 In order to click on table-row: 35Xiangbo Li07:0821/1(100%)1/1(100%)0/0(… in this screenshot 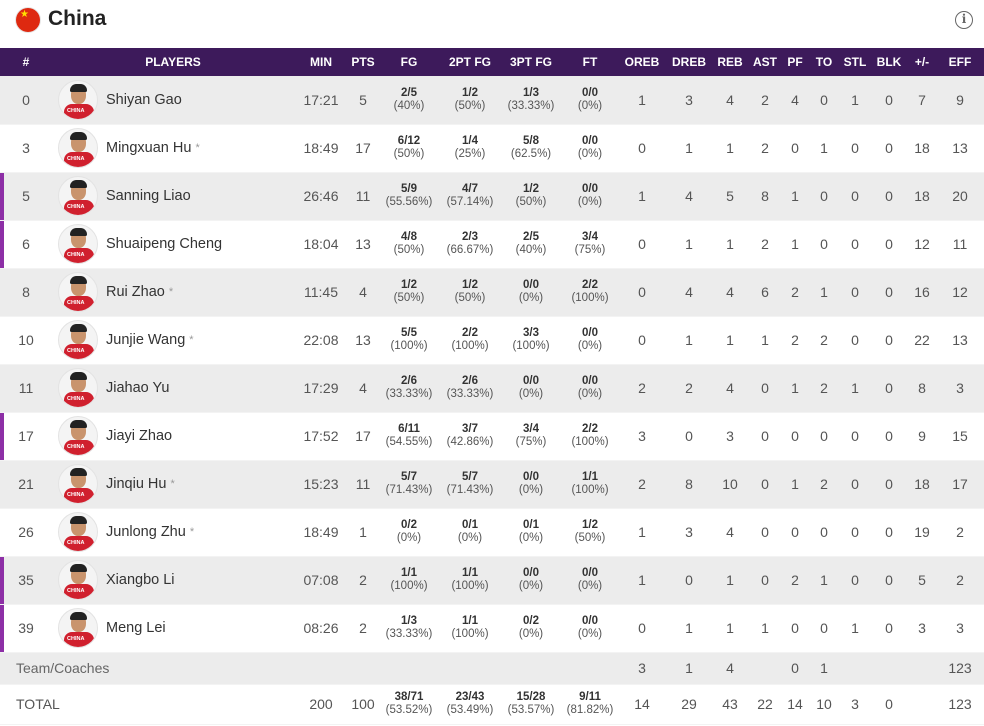, I will do `click(492, 580)`.